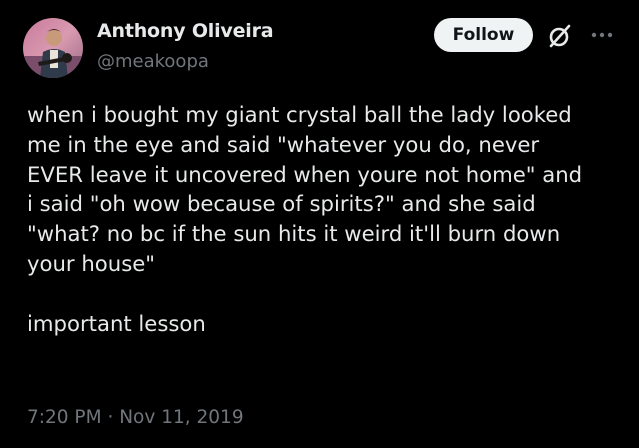 The height and width of the screenshot is (448, 639). Describe the element at coordinates (181, 417) in the screenshot. I see `tweet-date: Nov 11, 2019` at that location.